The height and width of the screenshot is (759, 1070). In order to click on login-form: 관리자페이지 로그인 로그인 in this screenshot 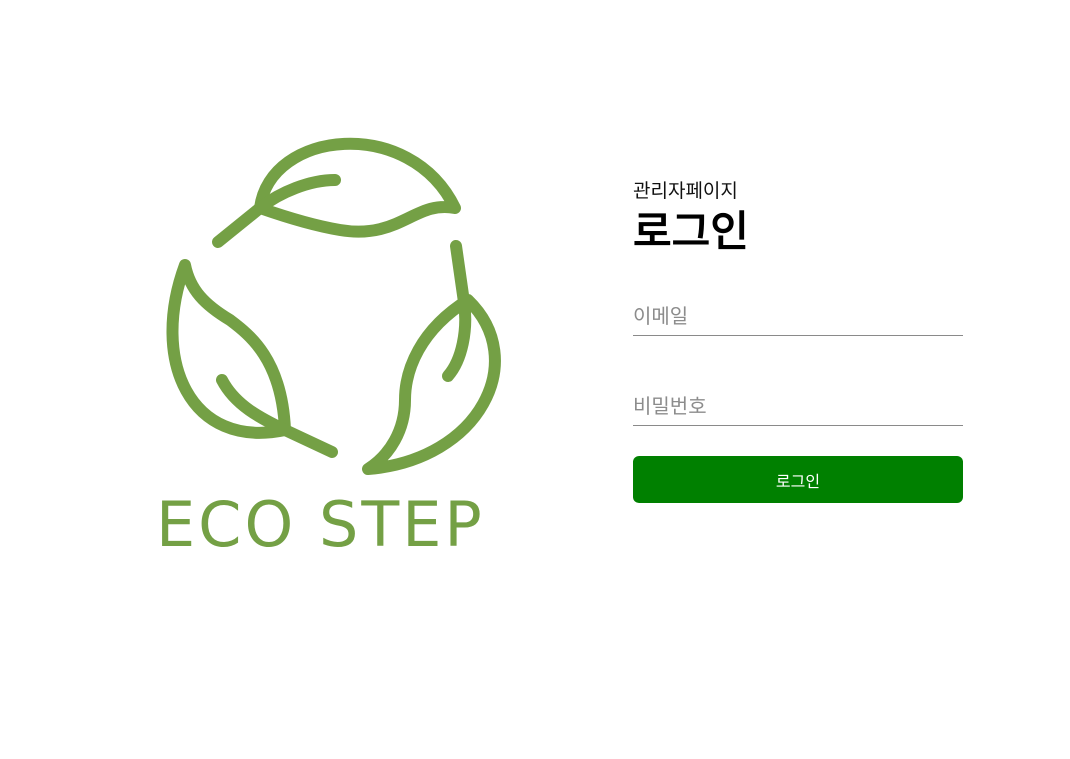, I will do `click(798, 340)`.